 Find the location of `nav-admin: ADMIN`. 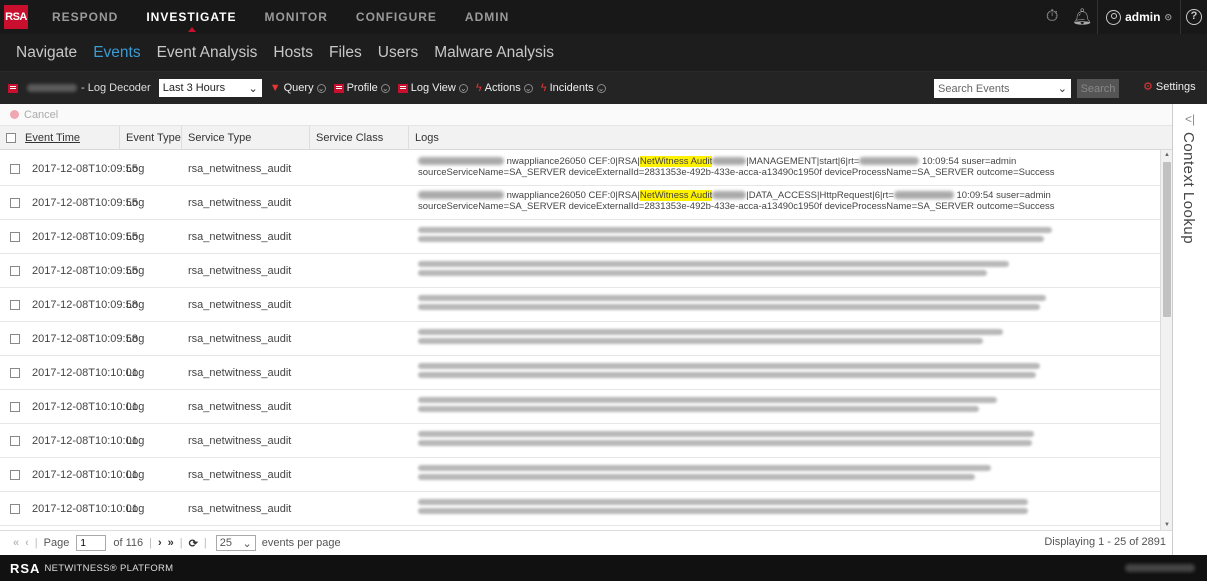

nav-admin: ADMIN is located at coordinates (487, 17).